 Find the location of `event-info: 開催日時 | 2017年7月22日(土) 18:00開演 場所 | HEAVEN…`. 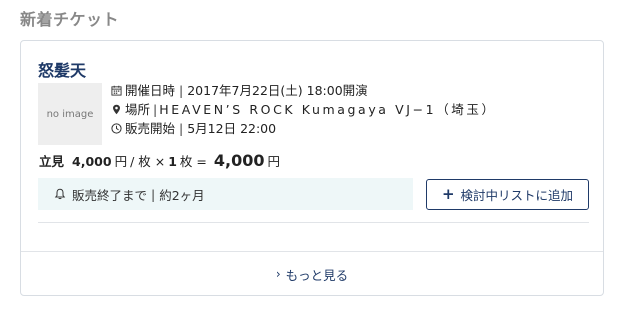

event-info: 開催日時 | 2017年7月22日(土) 18:00開演 場所 | HEAVEN… is located at coordinates (303, 109).